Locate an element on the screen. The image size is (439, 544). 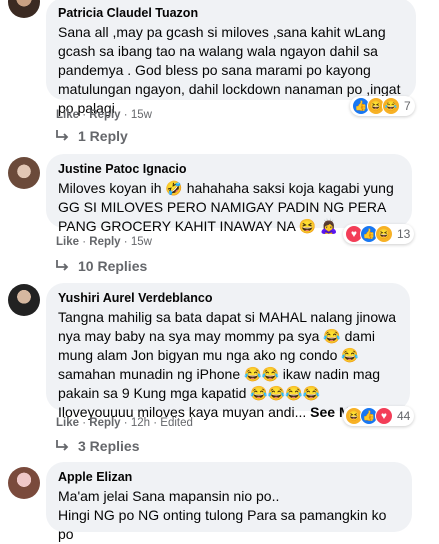
view-replies-link: 3 Replies is located at coordinates (97, 446).